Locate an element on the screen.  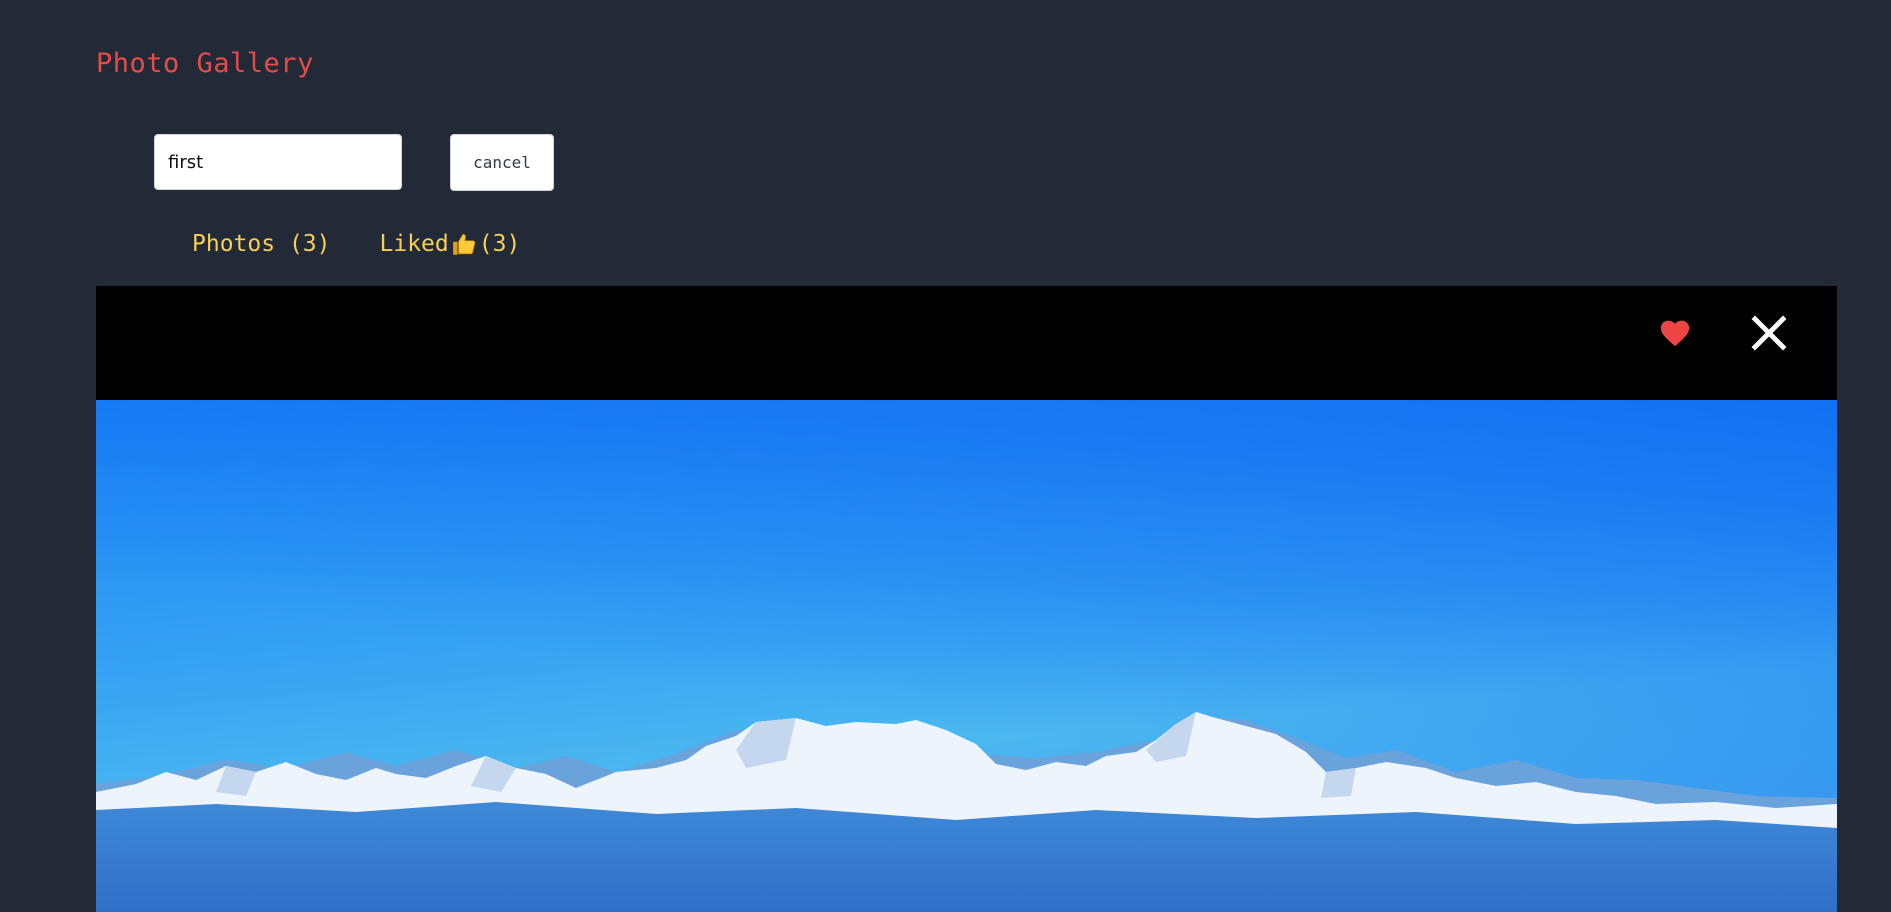
tab-photos-count: (3) is located at coordinates (309, 244).